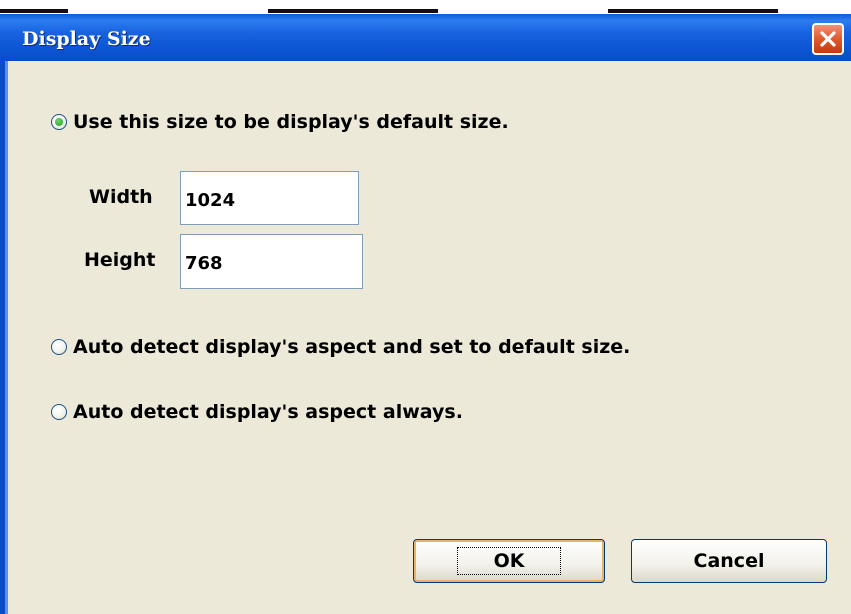 This screenshot has width=851, height=614. Describe the element at coordinates (121, 197) in the screenshot. I see `width-label: Width` at that location.